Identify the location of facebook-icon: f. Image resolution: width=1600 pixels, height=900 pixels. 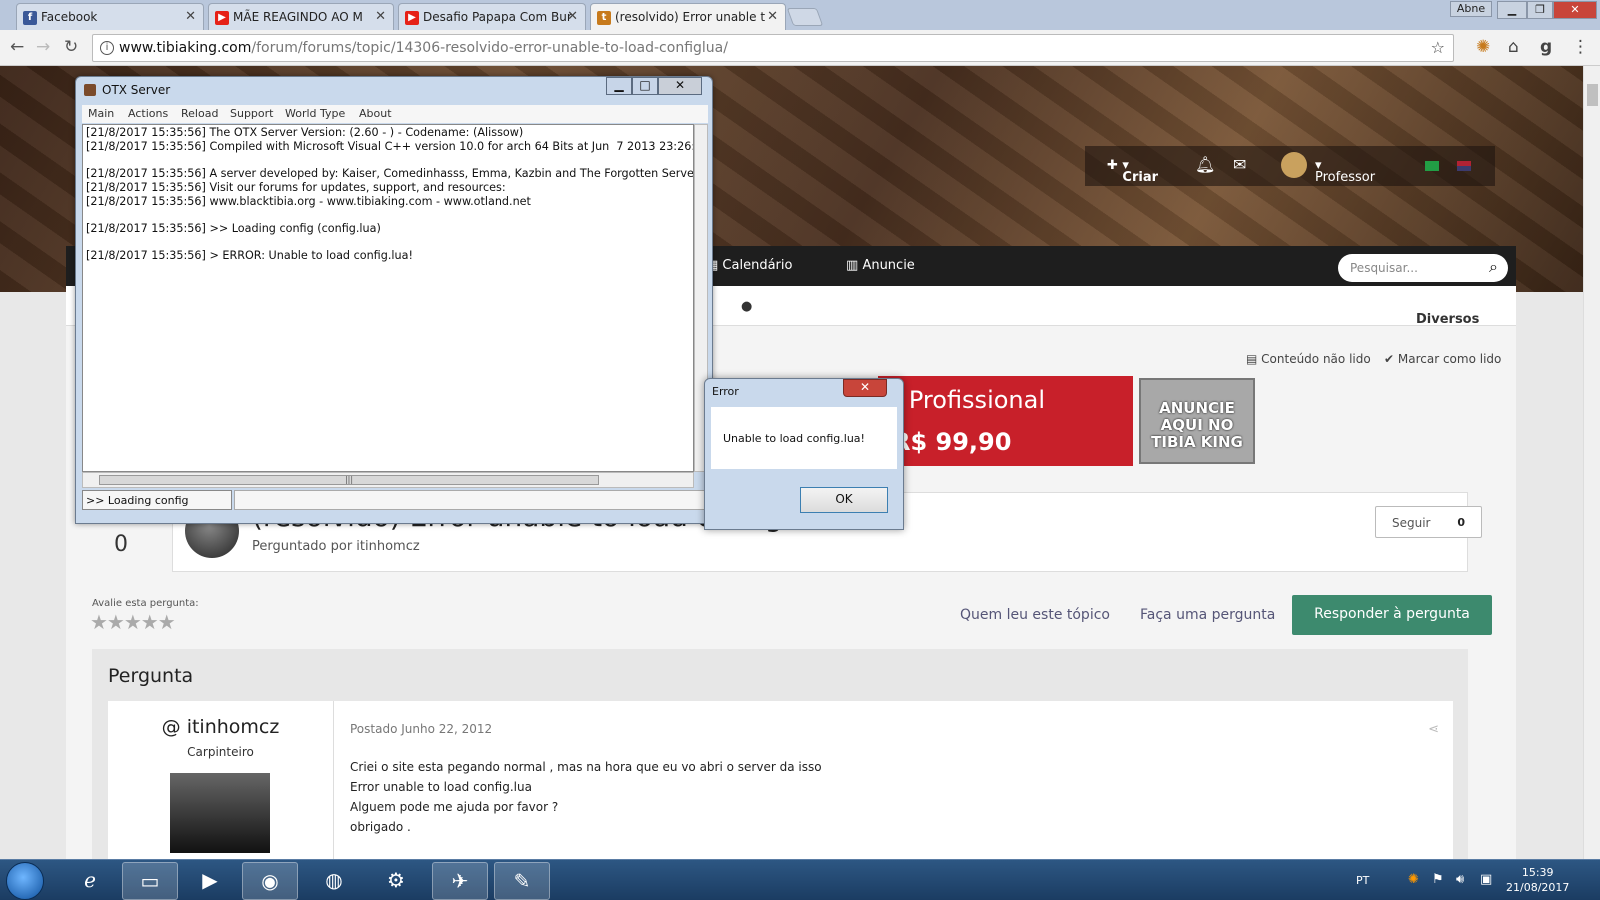
(30, 18).